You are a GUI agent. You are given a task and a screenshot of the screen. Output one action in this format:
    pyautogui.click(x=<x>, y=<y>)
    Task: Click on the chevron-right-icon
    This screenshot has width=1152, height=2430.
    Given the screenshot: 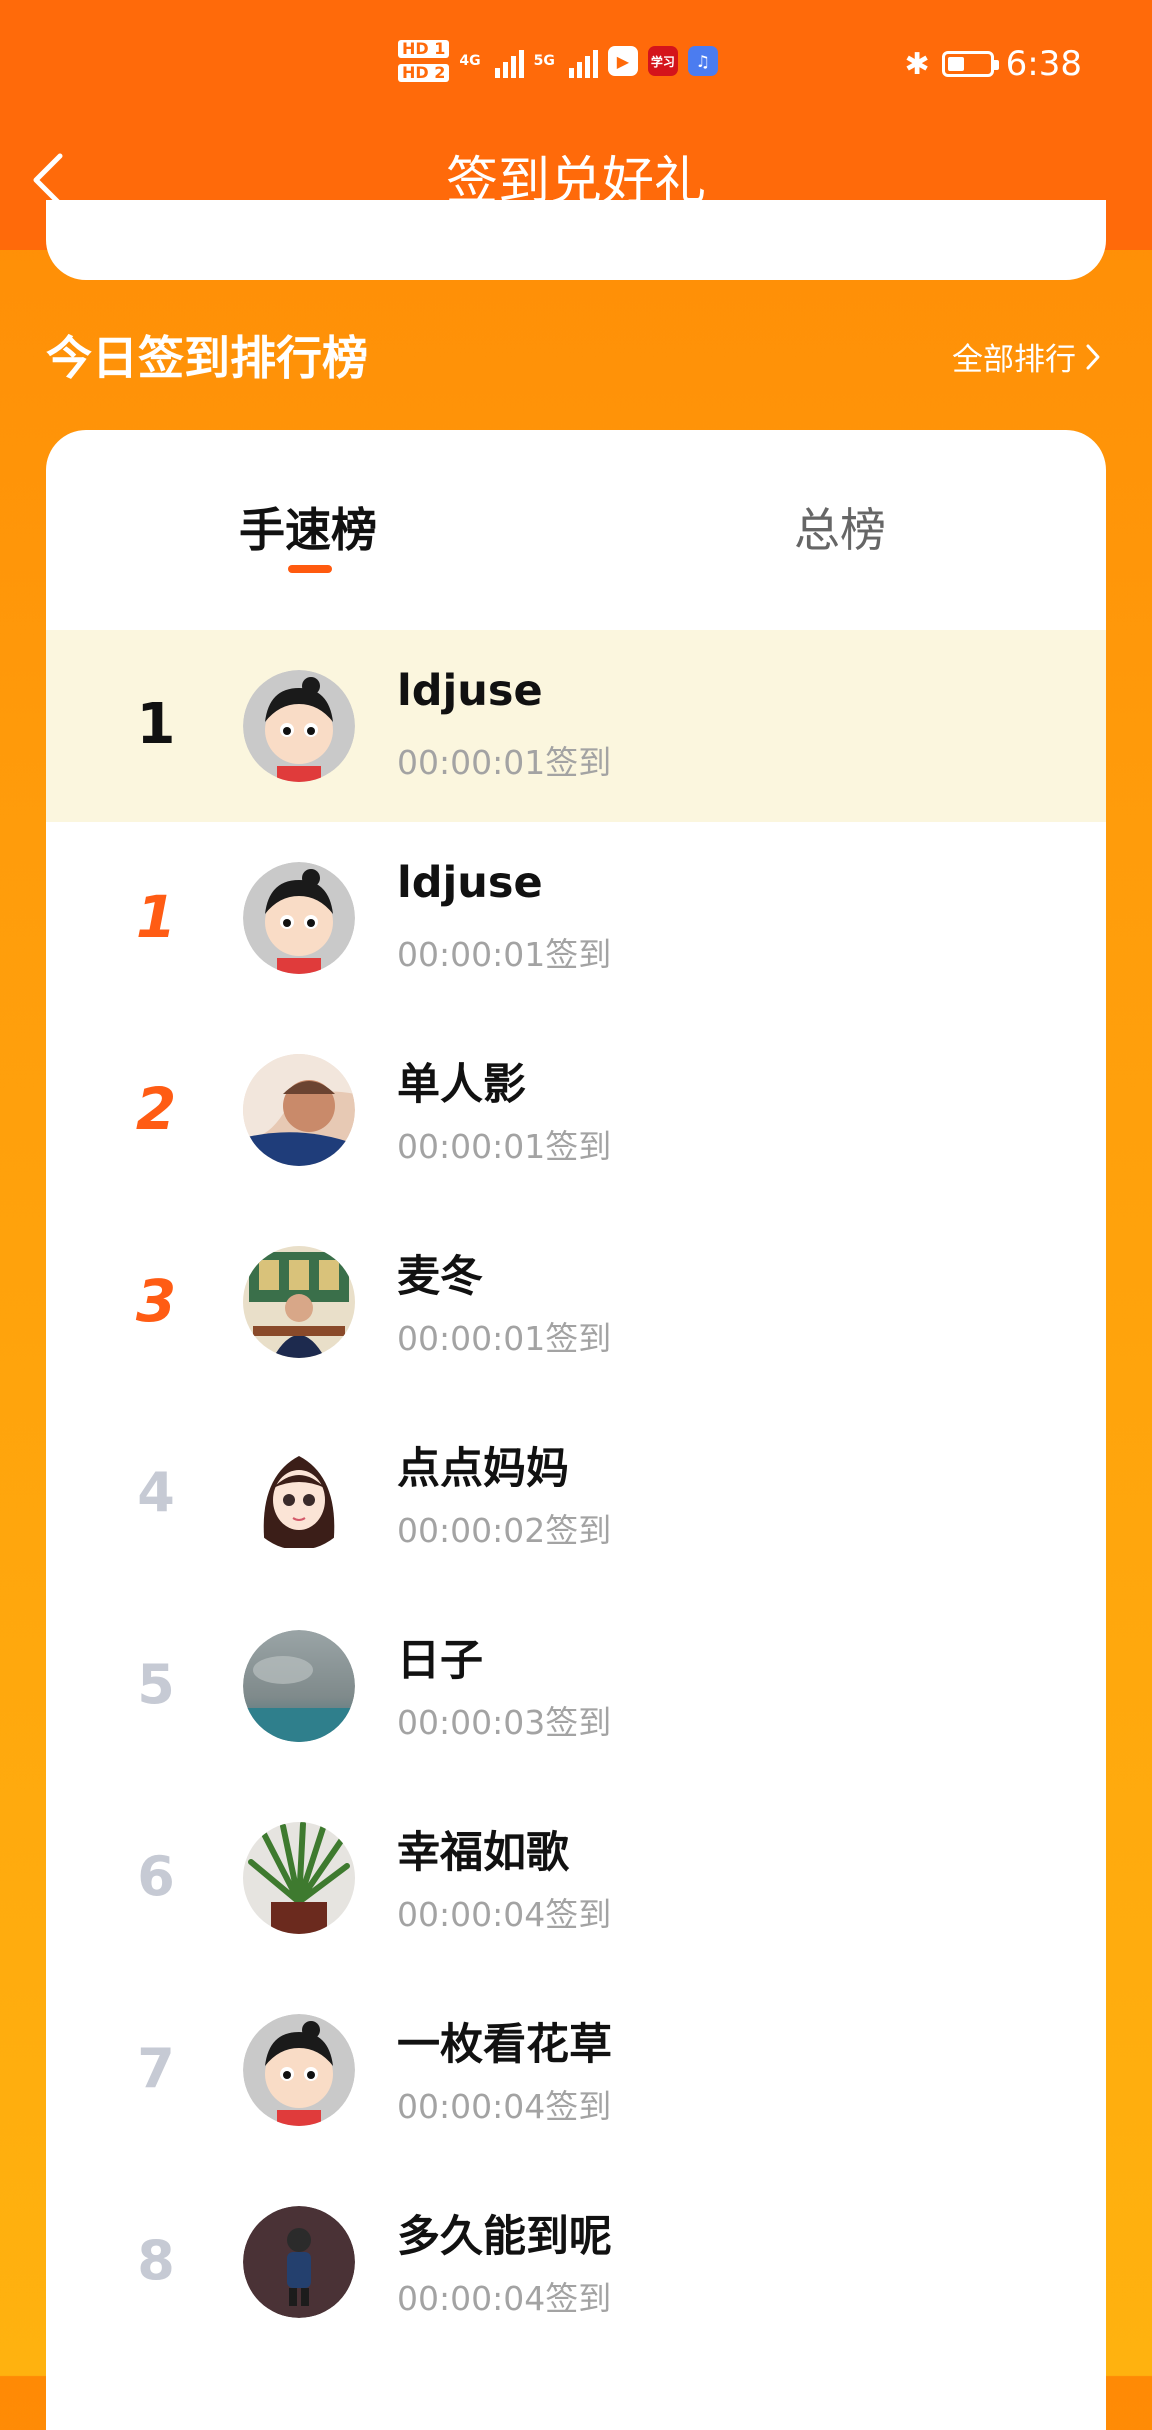 What is the action you would take?
    pyautogui.click(x=1093, y=356)
    